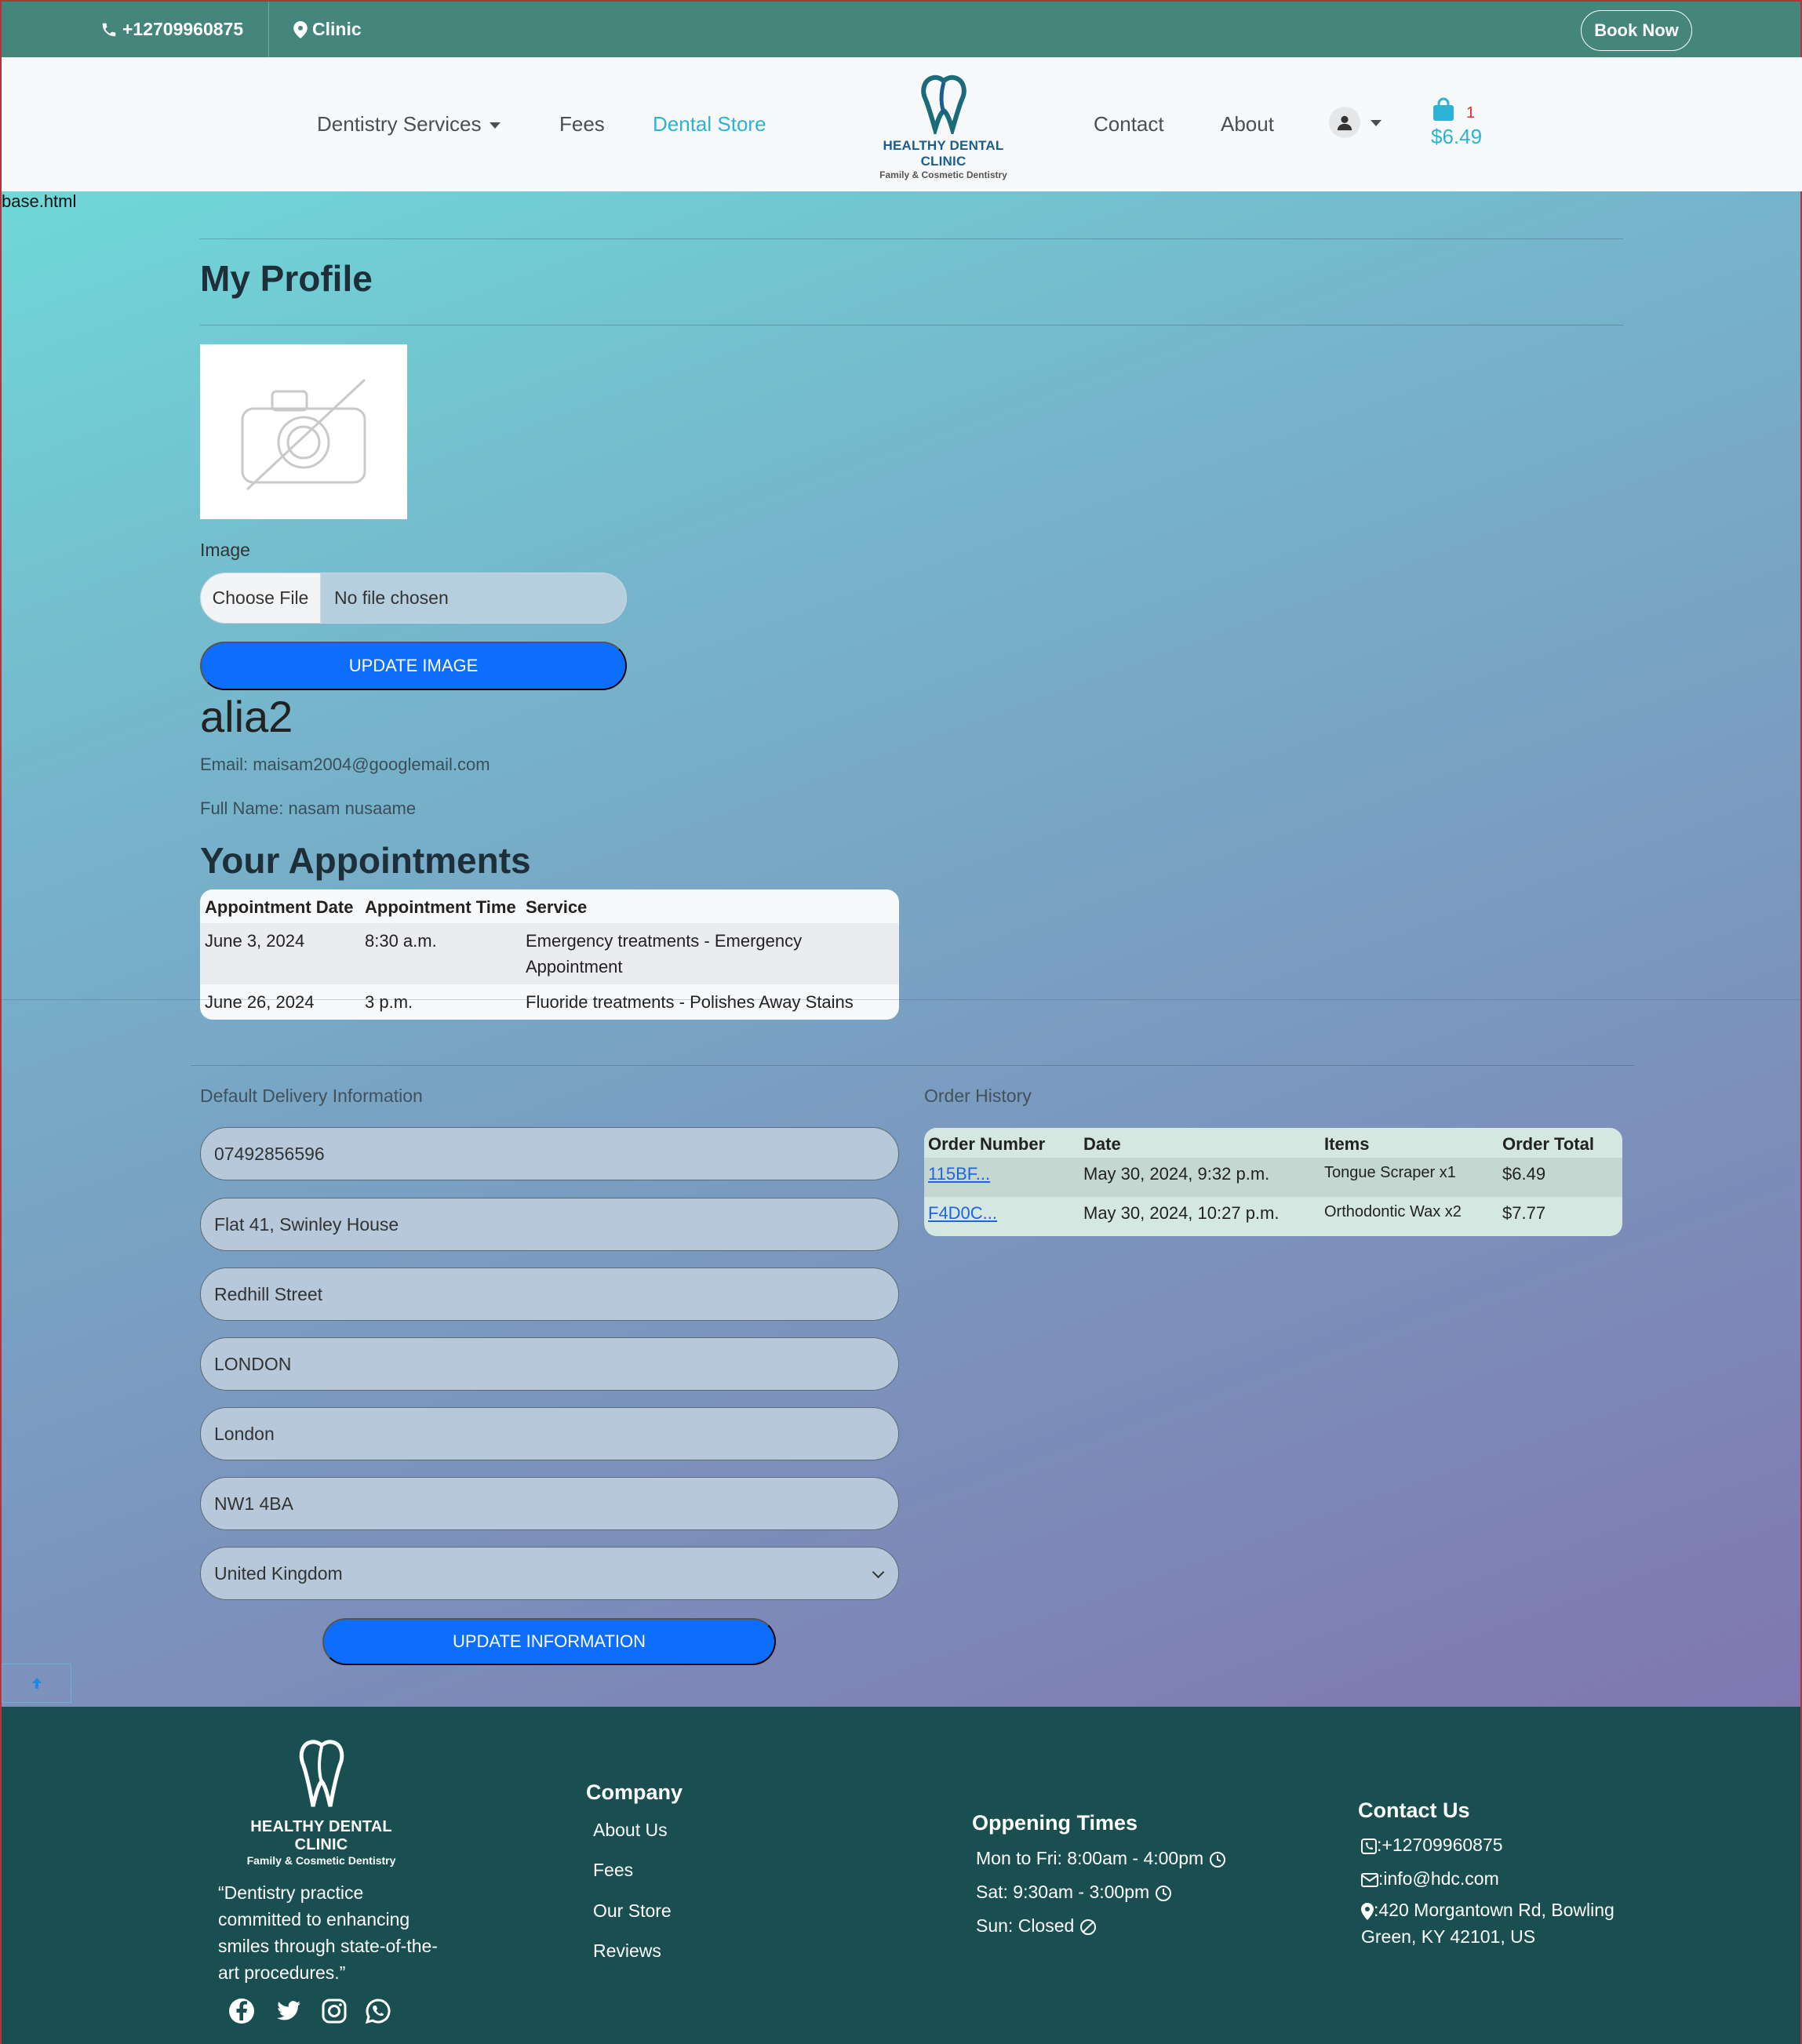 This screenshot has width=1802, height=2044. I want to click on topbar-phone: +12709960875, so click(171, 29).